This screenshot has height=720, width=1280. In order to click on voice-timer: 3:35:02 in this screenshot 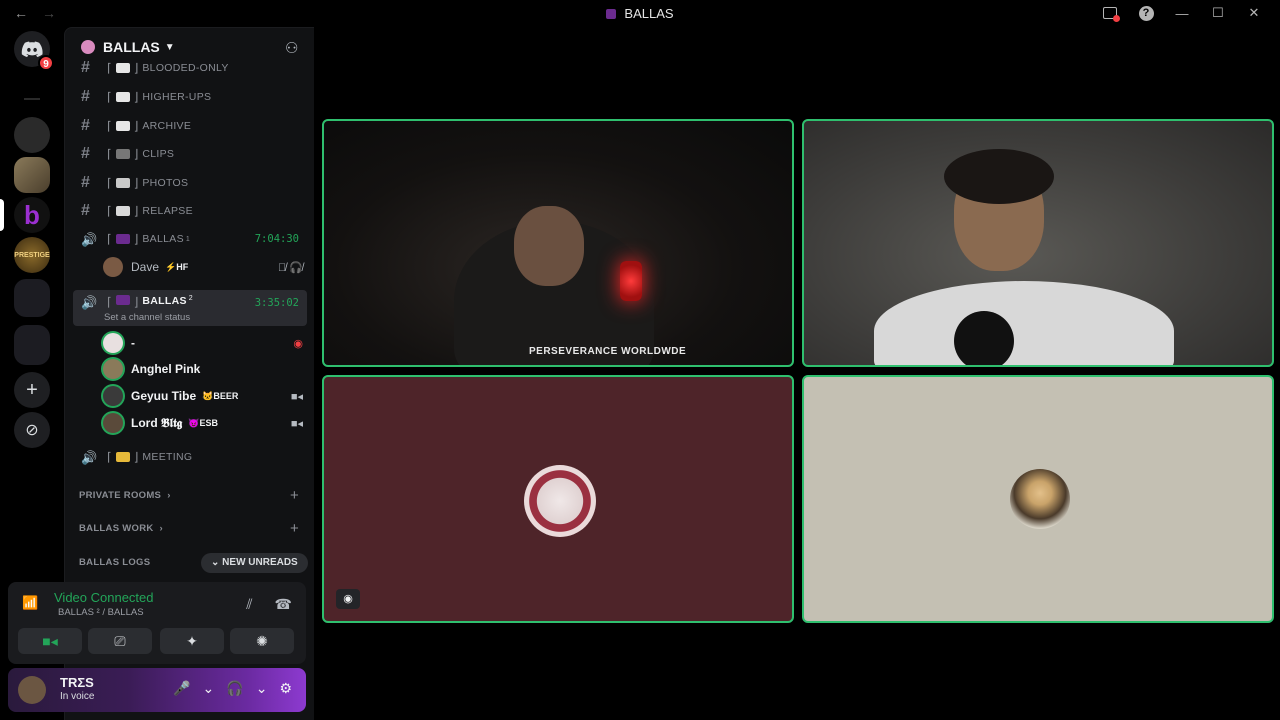, I will do `click(276, 303)`.